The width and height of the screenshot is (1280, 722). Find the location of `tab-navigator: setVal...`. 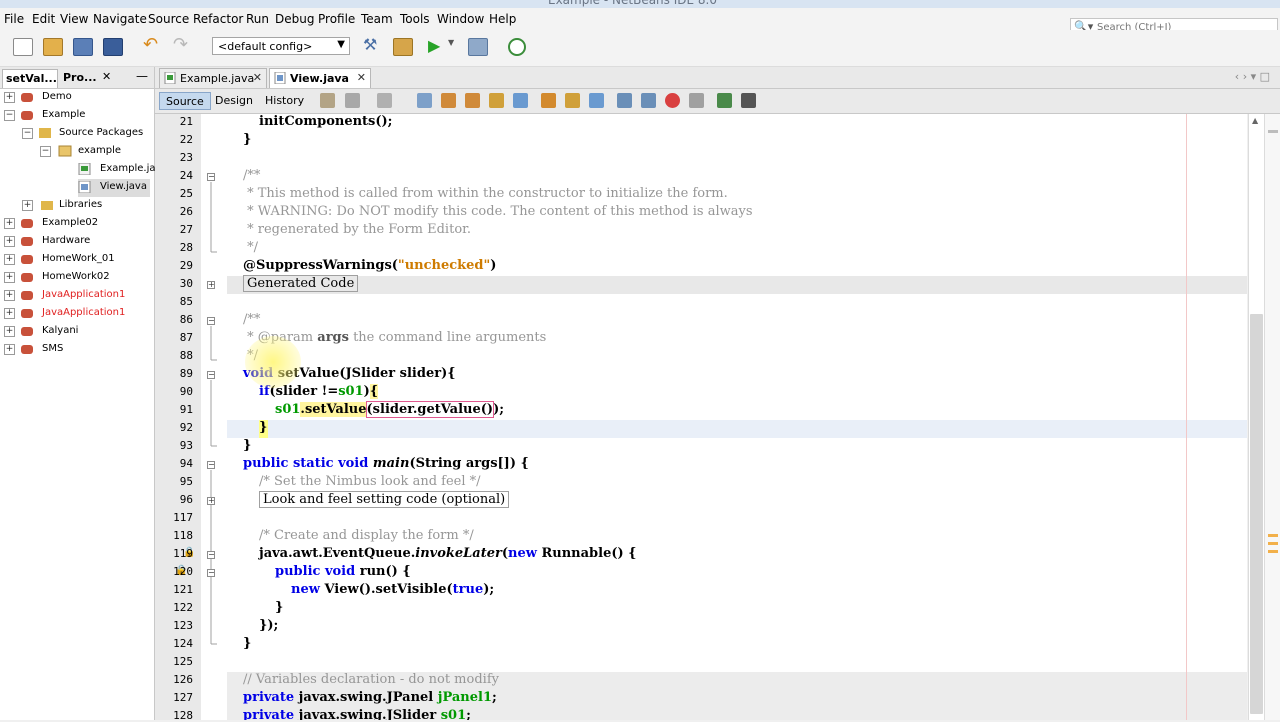

tab-navigator: setVal... is located at coordinates (30, 78).